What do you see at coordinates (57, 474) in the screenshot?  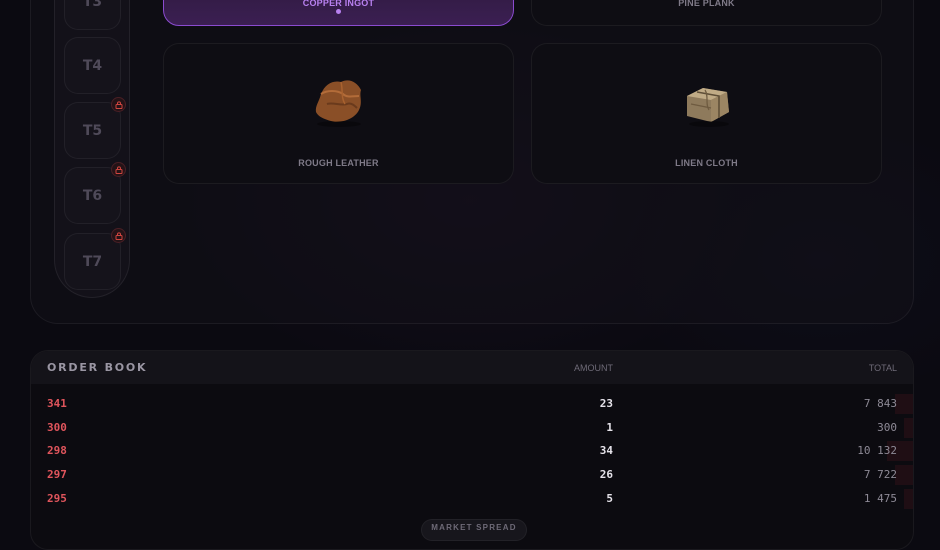 I see `order-price: 297` at bounding box center [57, 474].